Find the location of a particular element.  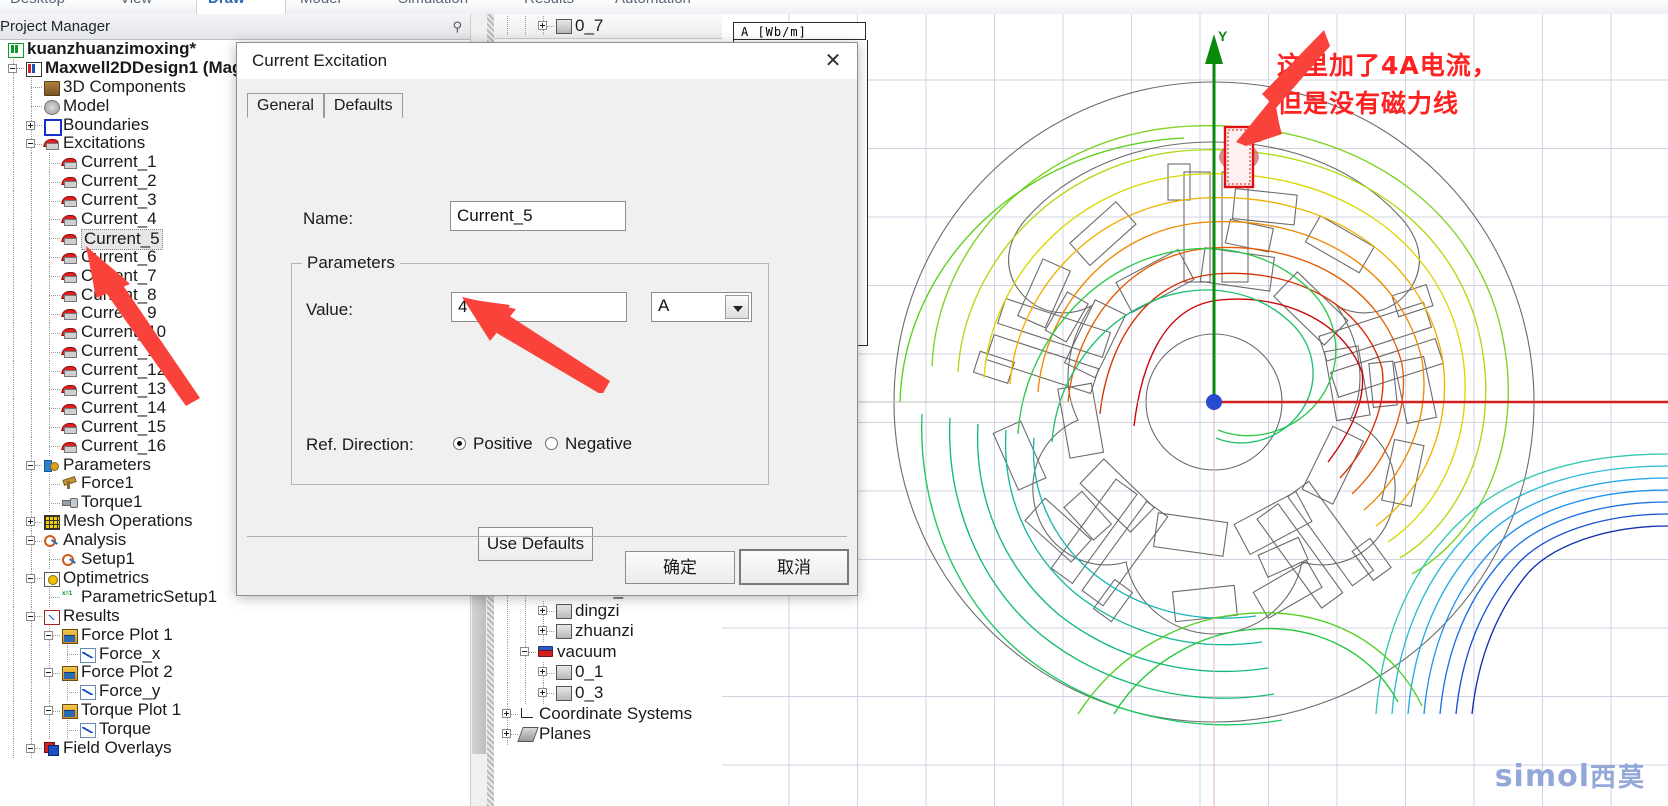

ribbon-tab-model: Model is located at coordinates (320, 3).